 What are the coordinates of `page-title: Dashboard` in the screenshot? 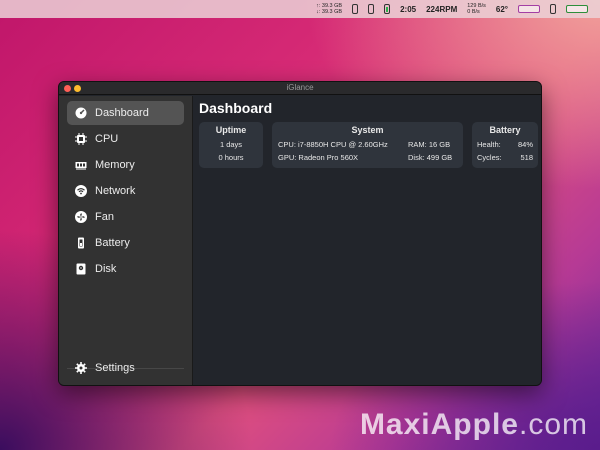 It's located at (236, 108).